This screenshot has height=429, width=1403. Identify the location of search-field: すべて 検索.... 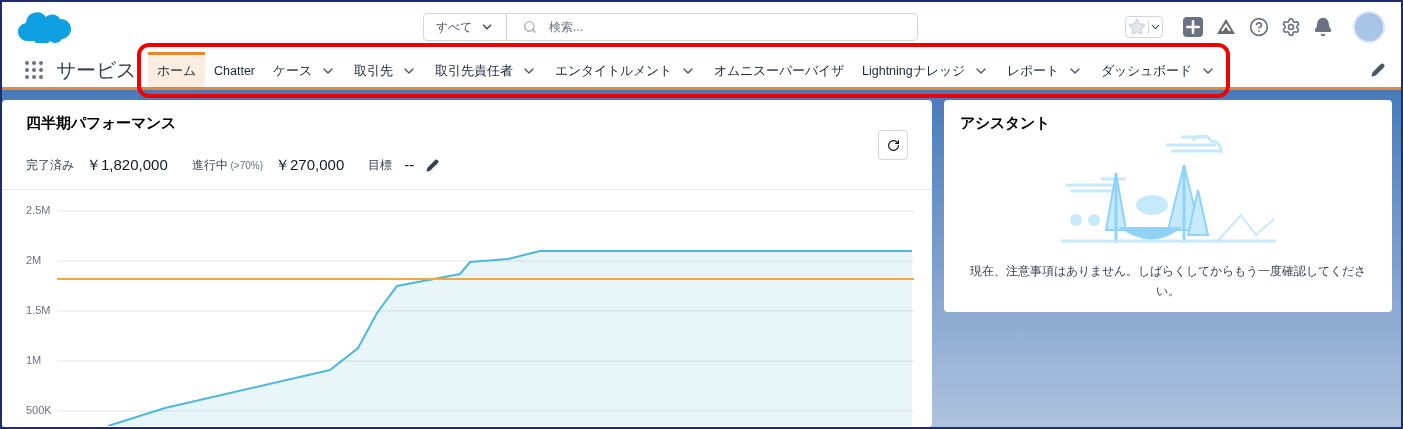
(670, 27).